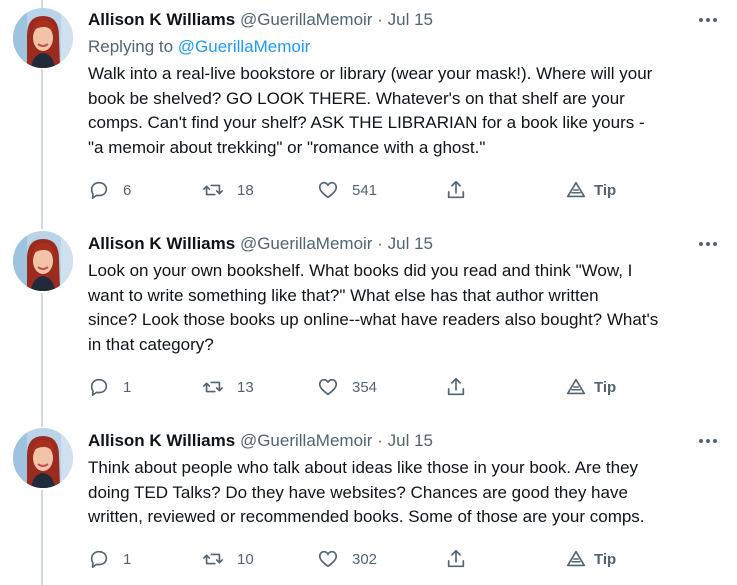 The width and height of the screenshot is (737, 585). Describe the element at coordinates (151, 344) in the screenshot. I see `tweet-text-line: in that category?` at that location.